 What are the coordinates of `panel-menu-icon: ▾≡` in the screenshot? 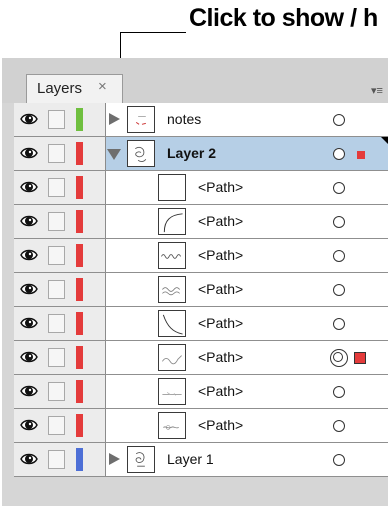 It's located at (377, 90).